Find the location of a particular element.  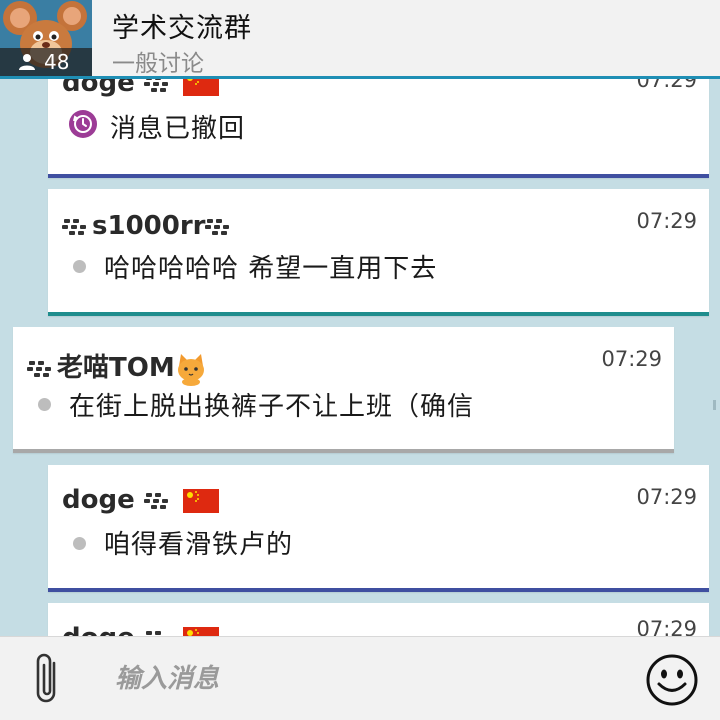

member-count-badge: 48 is located at coordinates (46, 62).